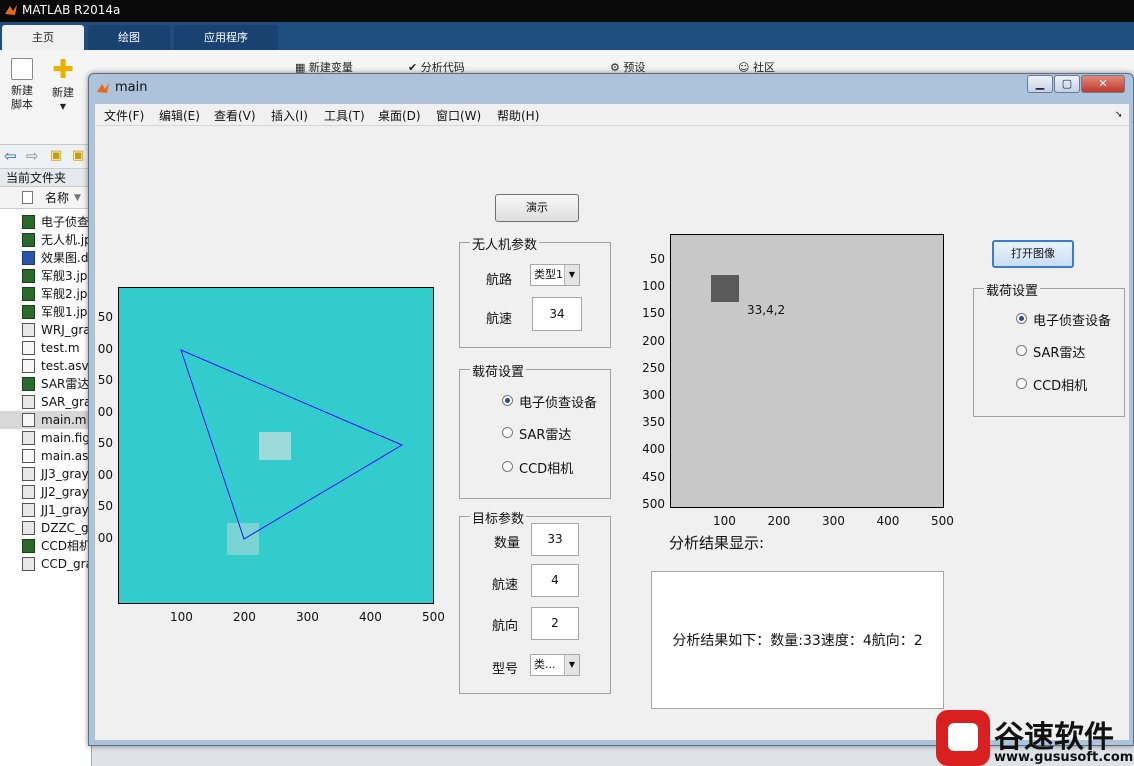 Image resolution: width=1134 pixels, height=766 pixels. I want to click on folder-nav-bar: ⇦ ⇨ ▣ ▣, so click(46, 157).